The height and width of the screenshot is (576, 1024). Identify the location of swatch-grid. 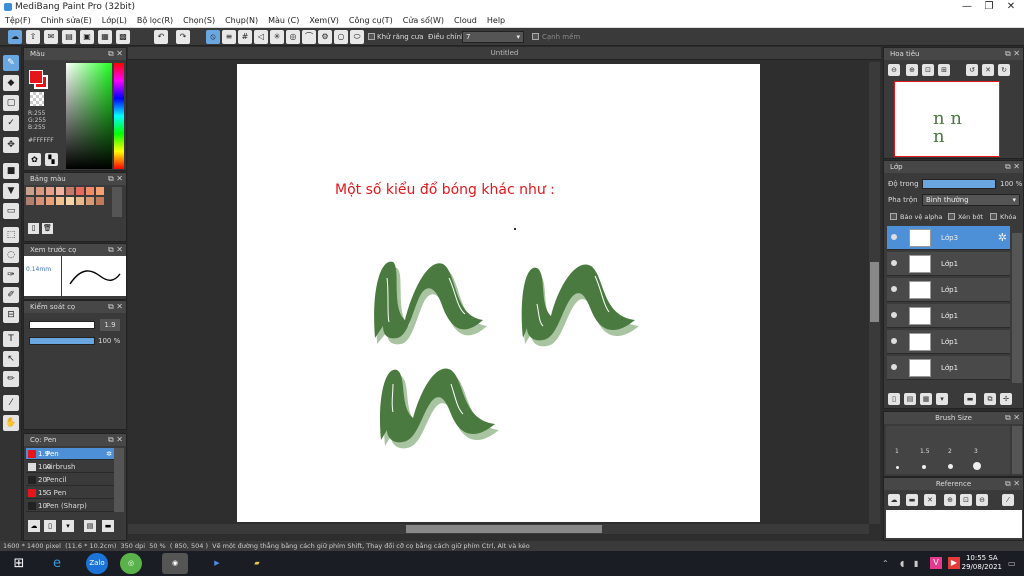
(68, 202).